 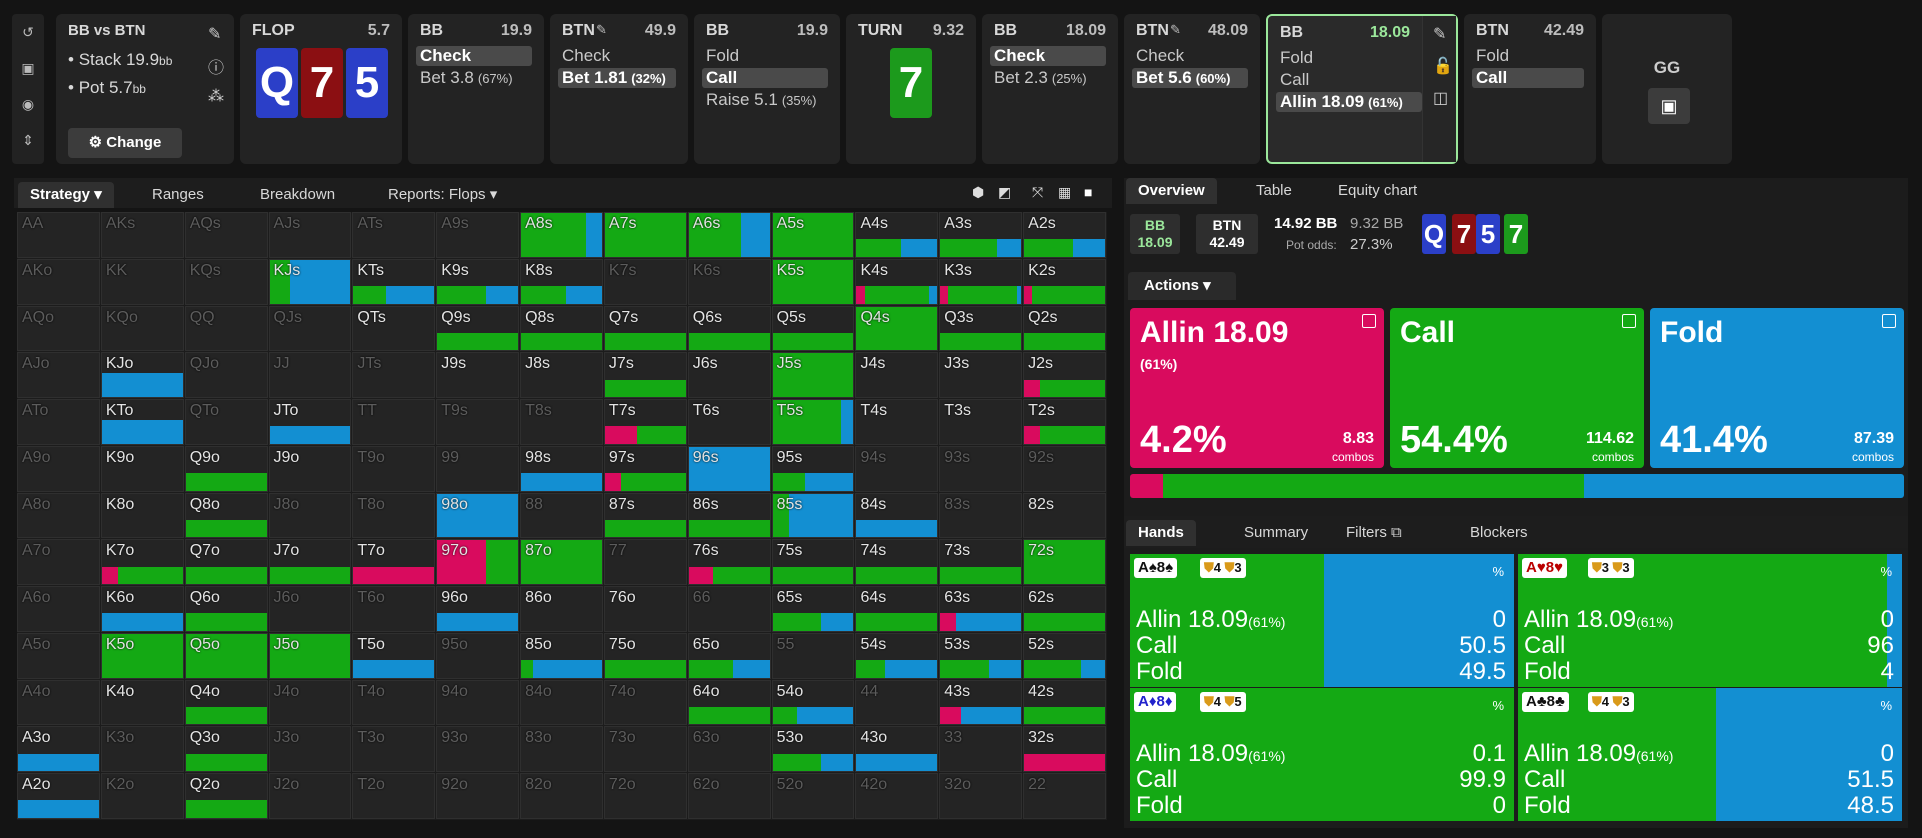 What do you see at coordinates (897, 655) in the screenshot?
I see `hand-cell-54s: 54s` at bounding box center [897, 655].